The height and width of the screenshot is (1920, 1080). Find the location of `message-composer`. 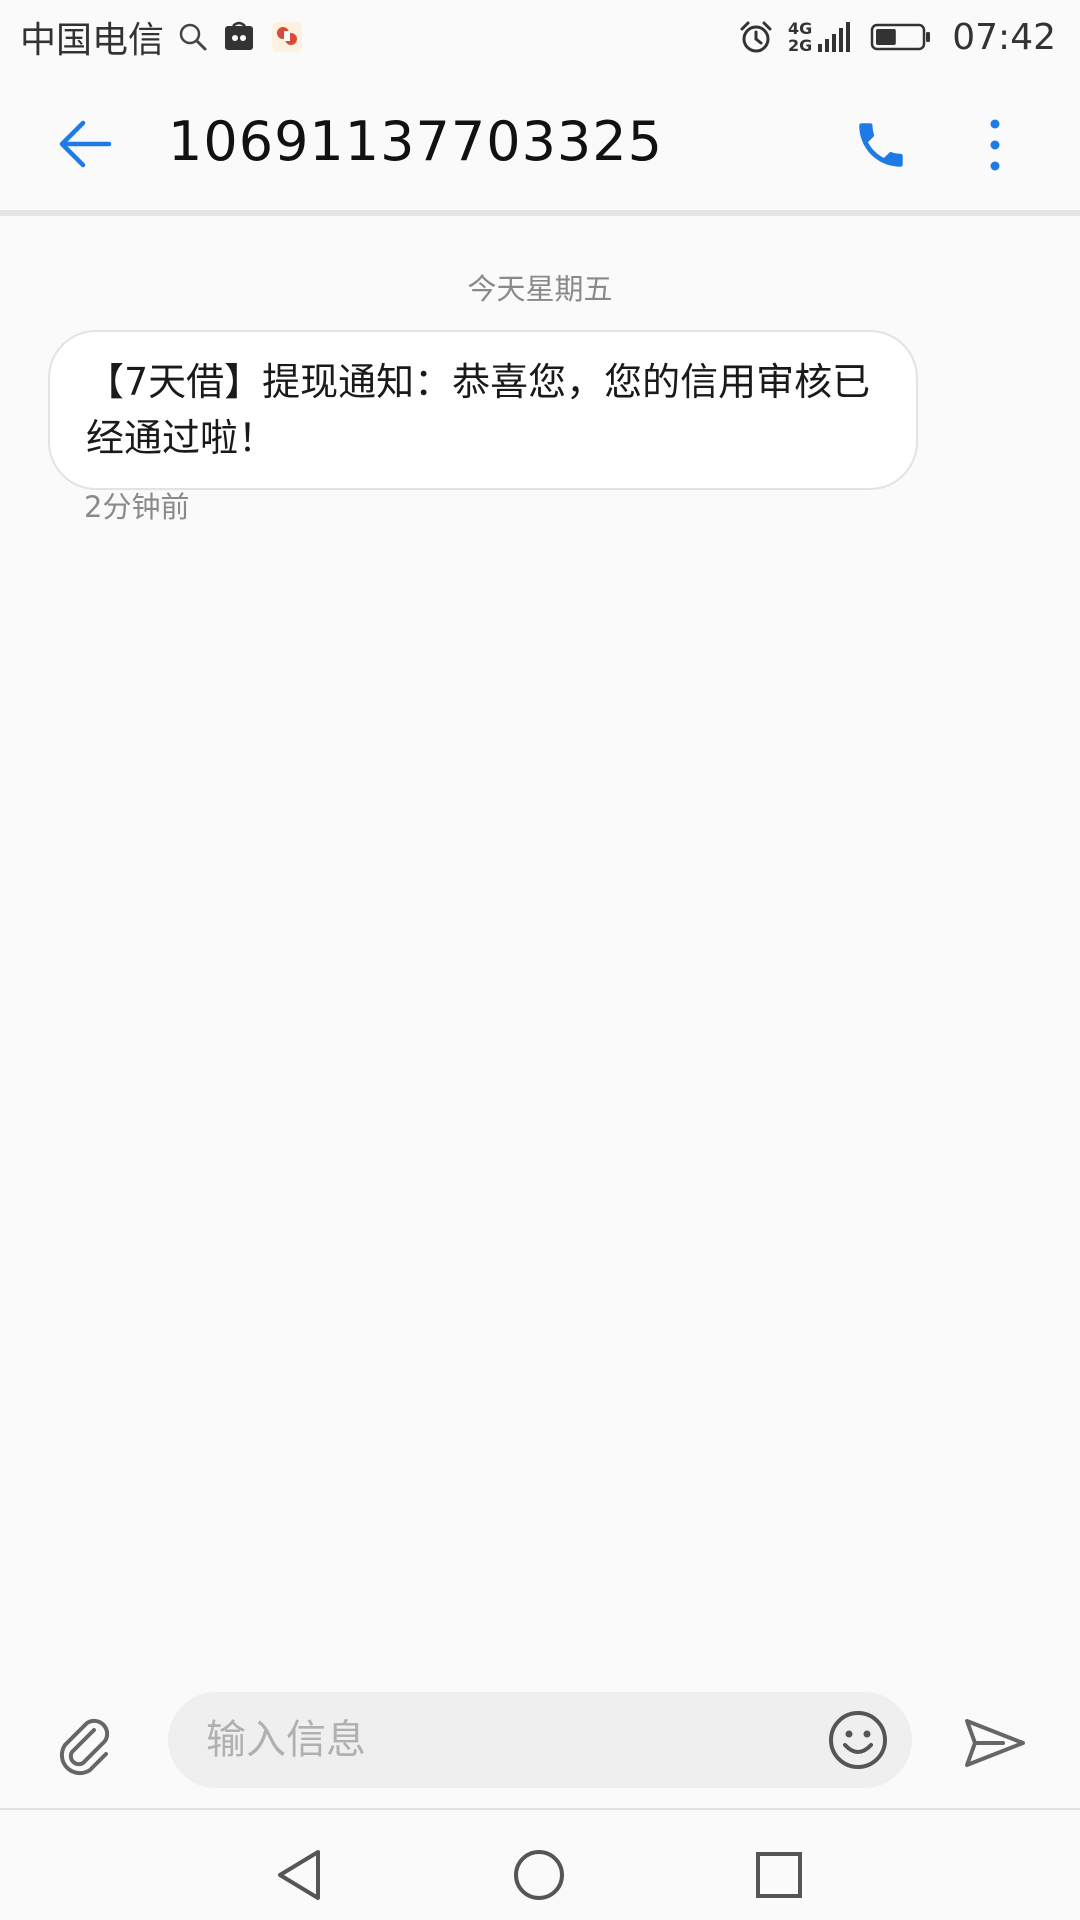

message-composer is located at coordinates (540, 1740).